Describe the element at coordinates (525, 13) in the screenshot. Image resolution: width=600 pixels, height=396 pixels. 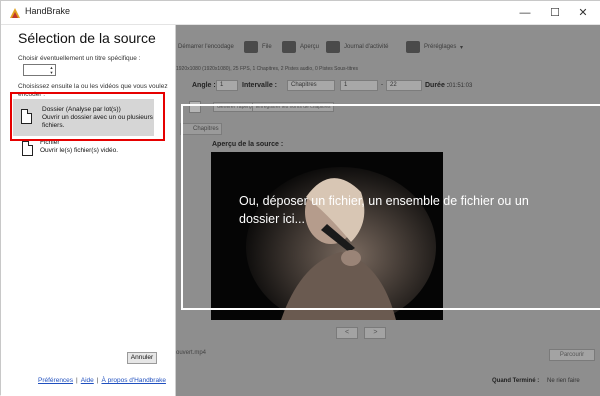
I see `minimize-button: —` at that location.